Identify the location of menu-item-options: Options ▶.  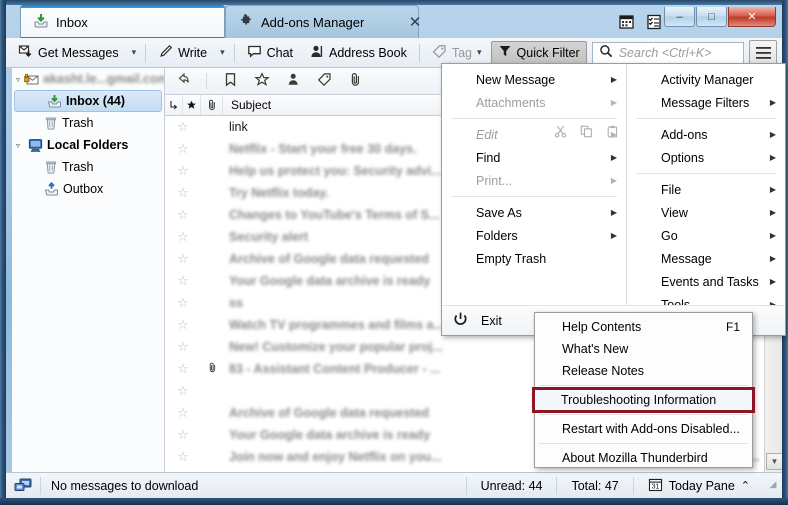
(706, 157).